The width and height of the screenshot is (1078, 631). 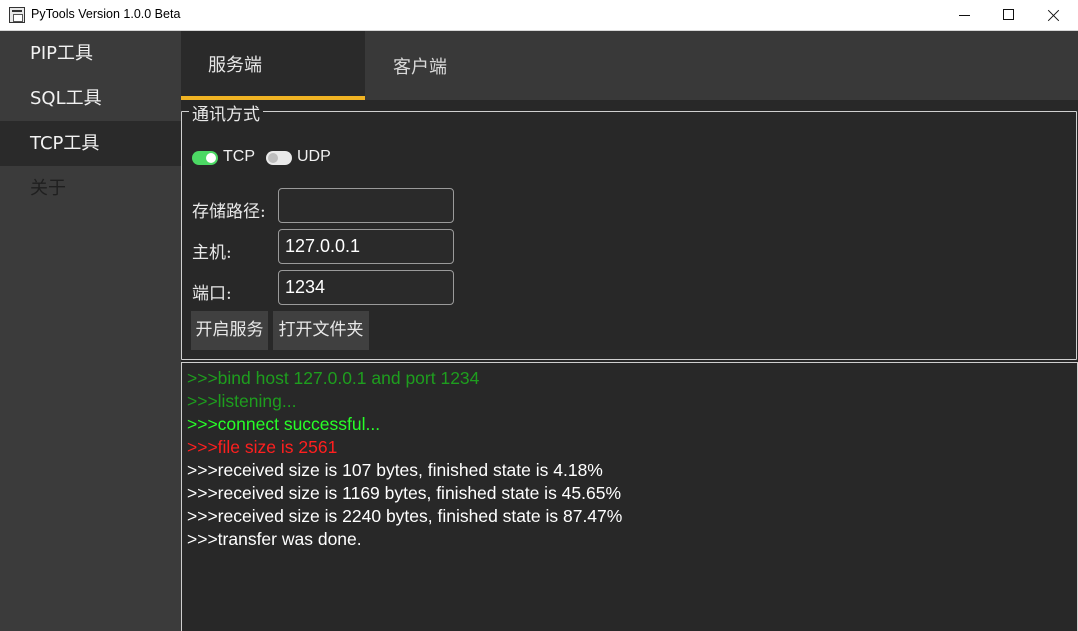 I want to click on group-title: 通讯方式, so click(x=226, y=112).